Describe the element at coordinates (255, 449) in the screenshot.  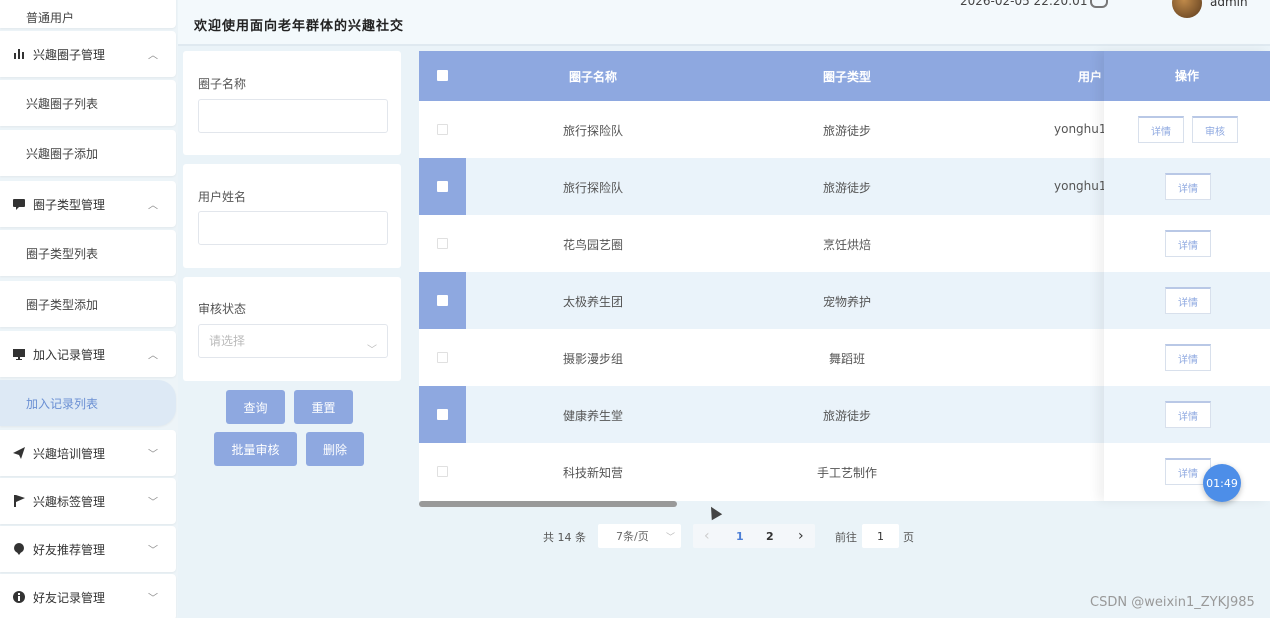
I see `batch-review-button: 批量审核` at that location.